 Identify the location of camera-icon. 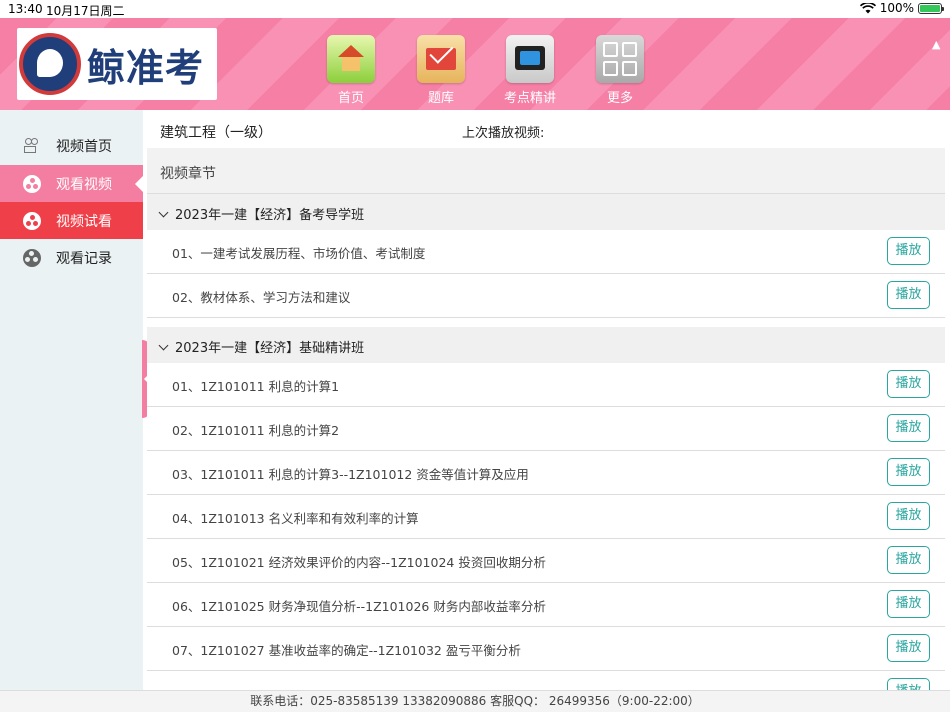
(32, 145).